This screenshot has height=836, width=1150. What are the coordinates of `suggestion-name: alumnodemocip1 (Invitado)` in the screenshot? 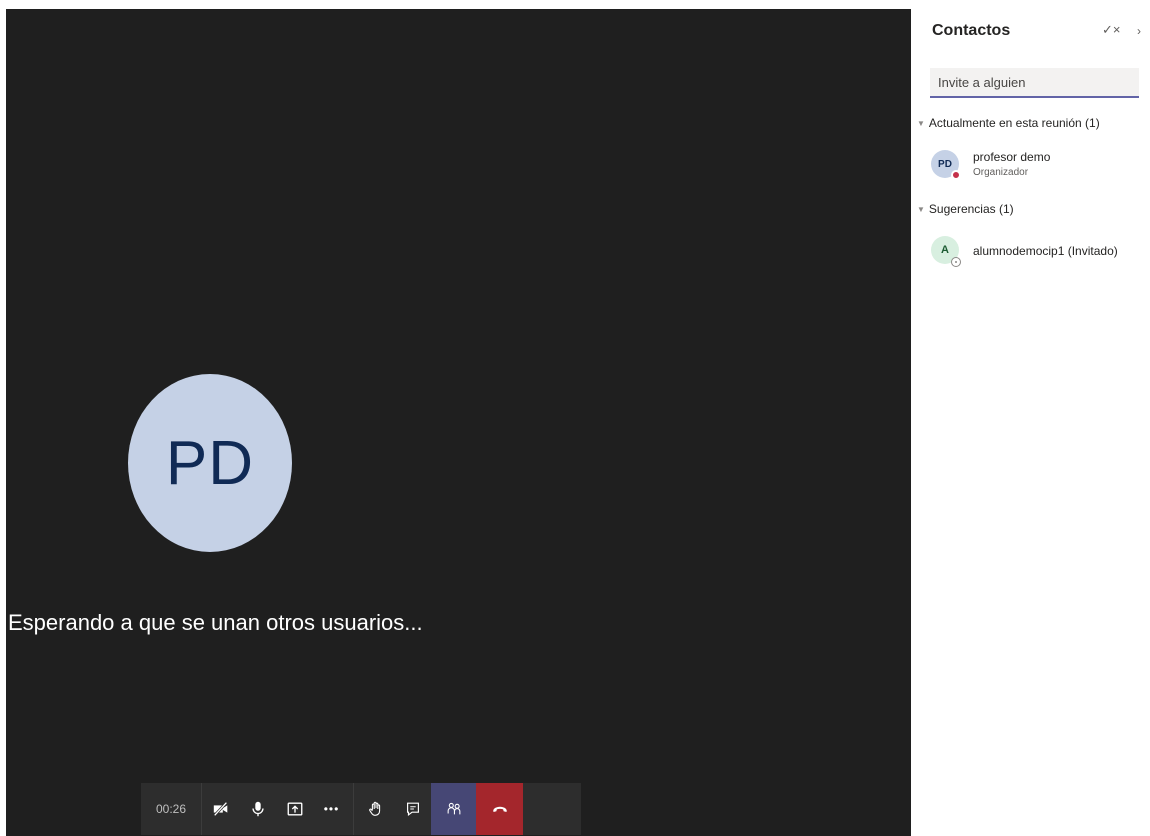 It's located at (1045, 251).